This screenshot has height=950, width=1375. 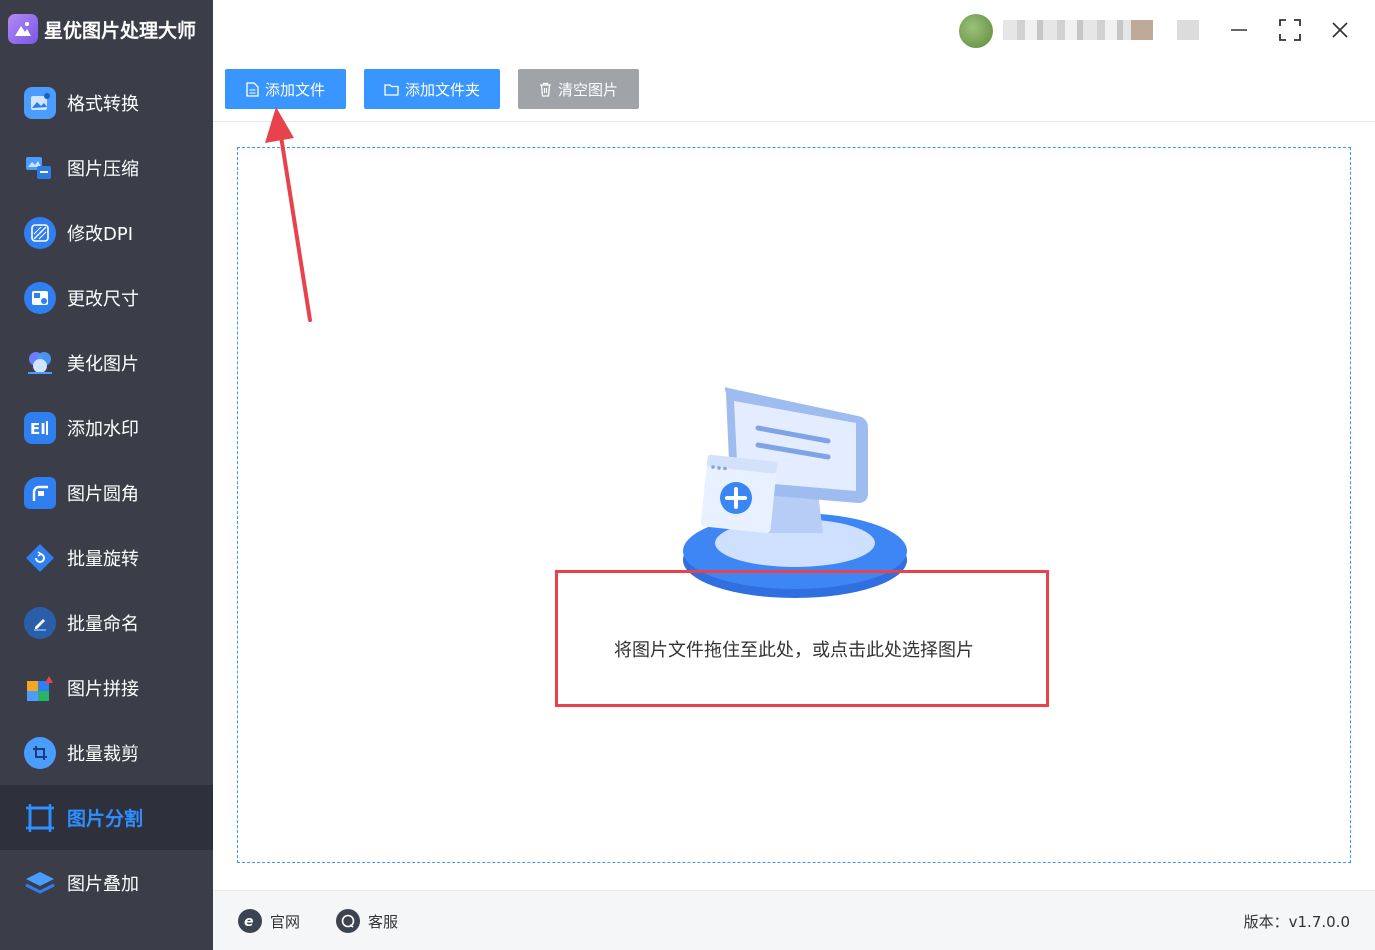 I want to click on toolbar: 添加文件 添加文件夹 清空图片, so click(x=794, y=90).